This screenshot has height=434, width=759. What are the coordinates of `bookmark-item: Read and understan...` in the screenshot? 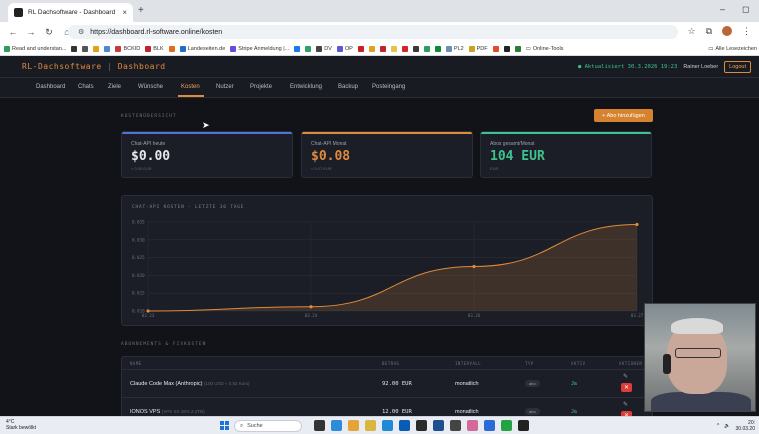 It's located at (35, 48).